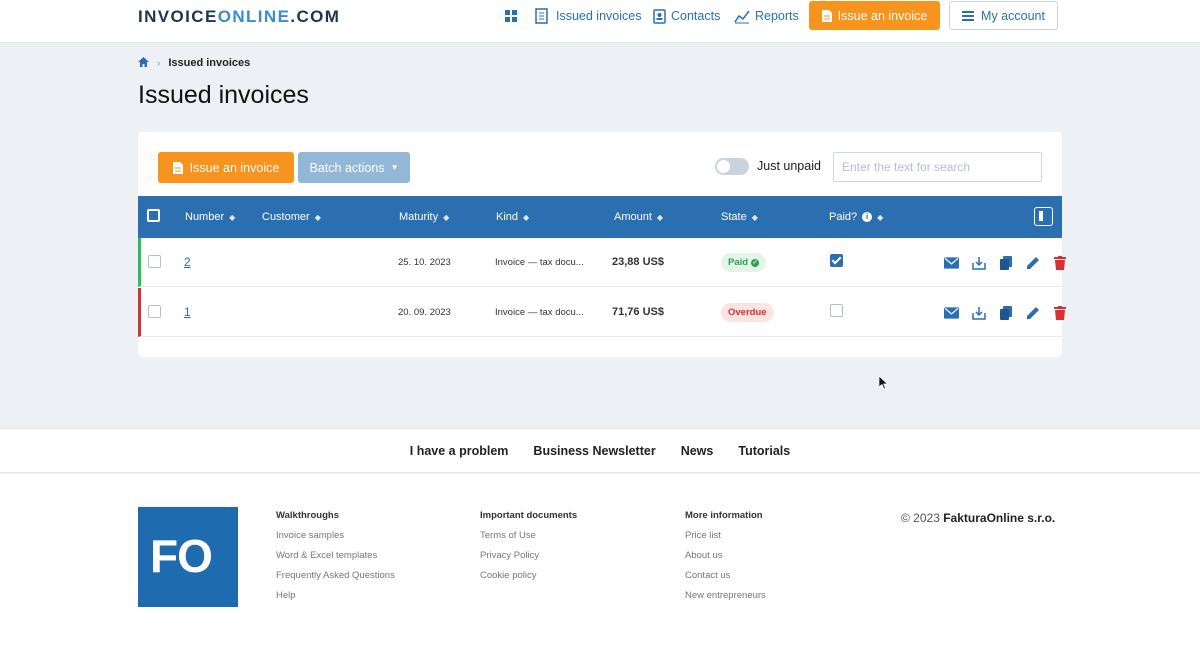  I want to click on footer-link-tutorials: Tutorials, so click(764, 451).